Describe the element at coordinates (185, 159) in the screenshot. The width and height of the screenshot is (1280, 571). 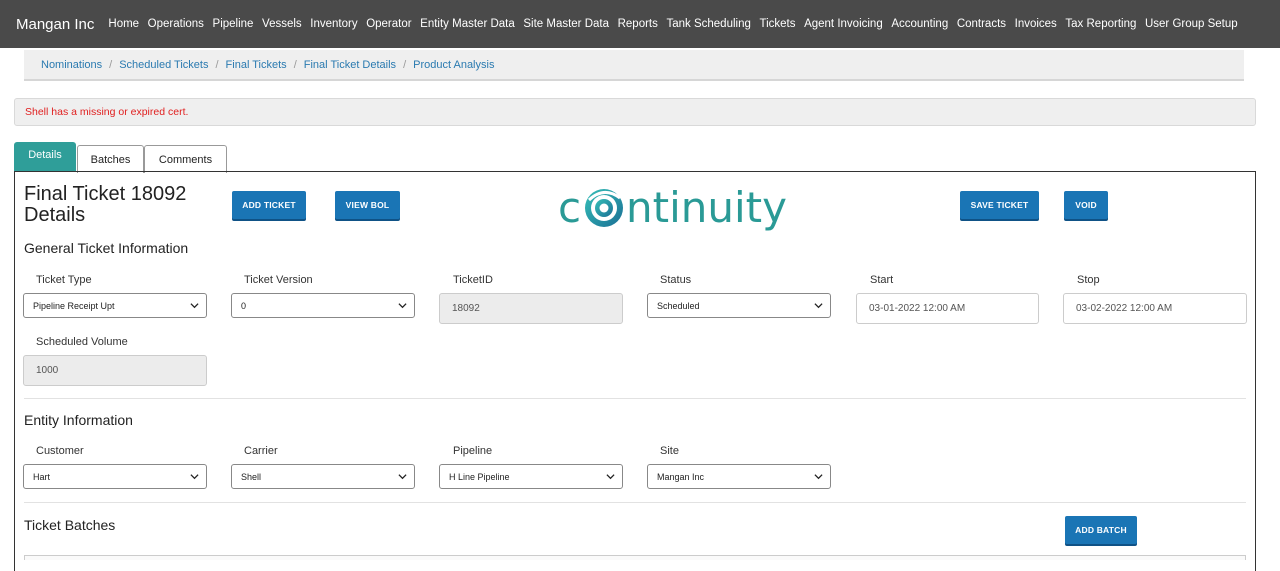
I see `tab-comments: Comments` at that location.